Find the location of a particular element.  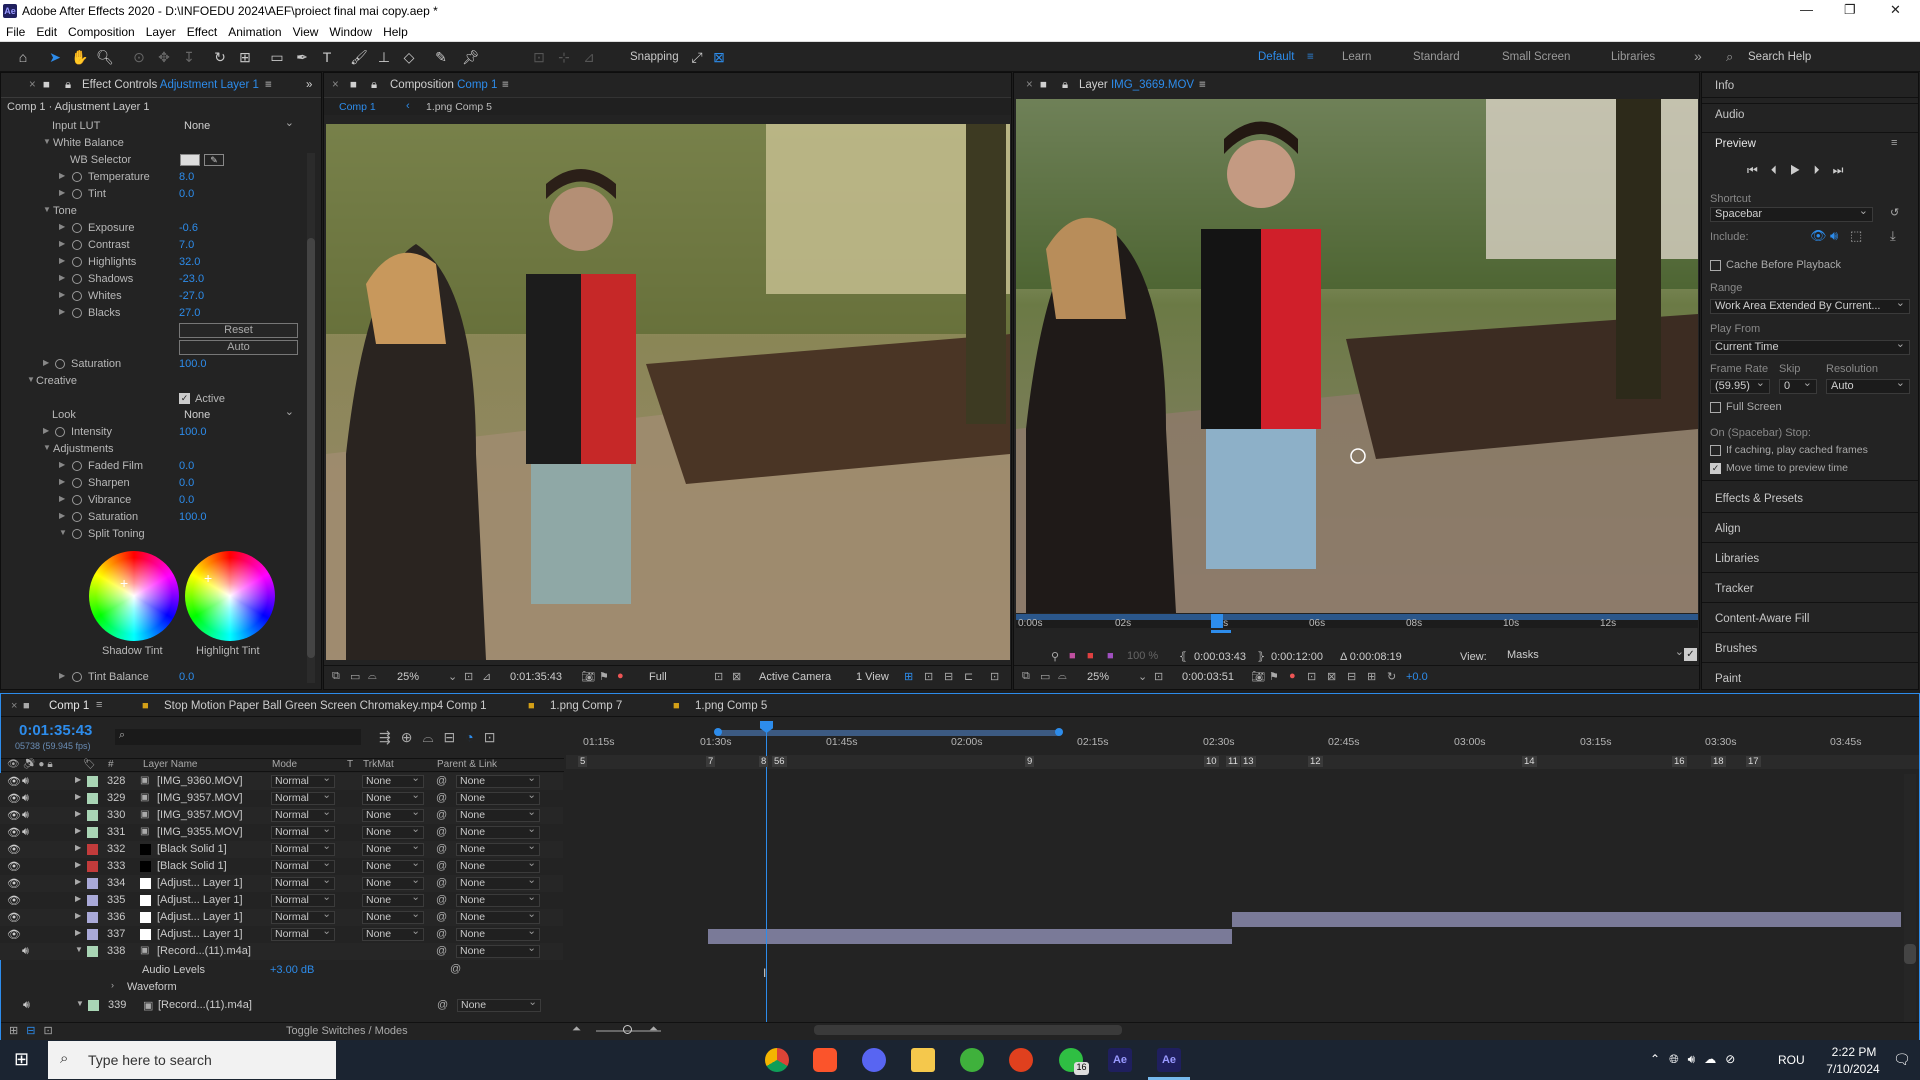

local-axis-icon: ⊡ is located at coordinates (539, 57).